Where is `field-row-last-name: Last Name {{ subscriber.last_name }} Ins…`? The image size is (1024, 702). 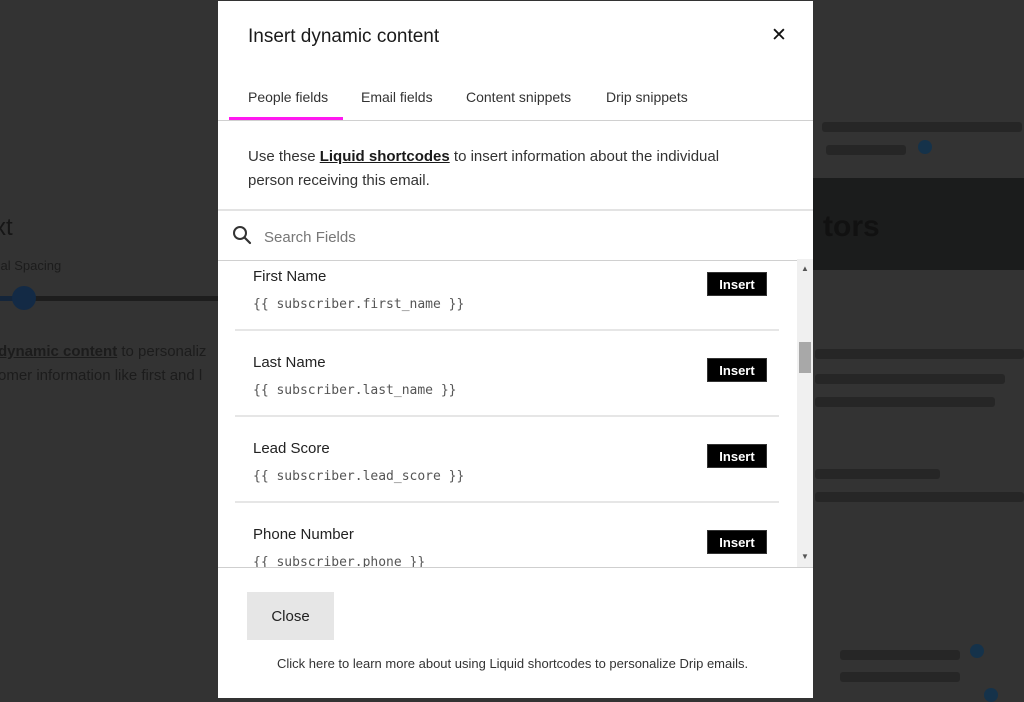
field-row-last-name: Last Name {{ subscriber.last_name }} Ins… is located at coordinates (507, 374).